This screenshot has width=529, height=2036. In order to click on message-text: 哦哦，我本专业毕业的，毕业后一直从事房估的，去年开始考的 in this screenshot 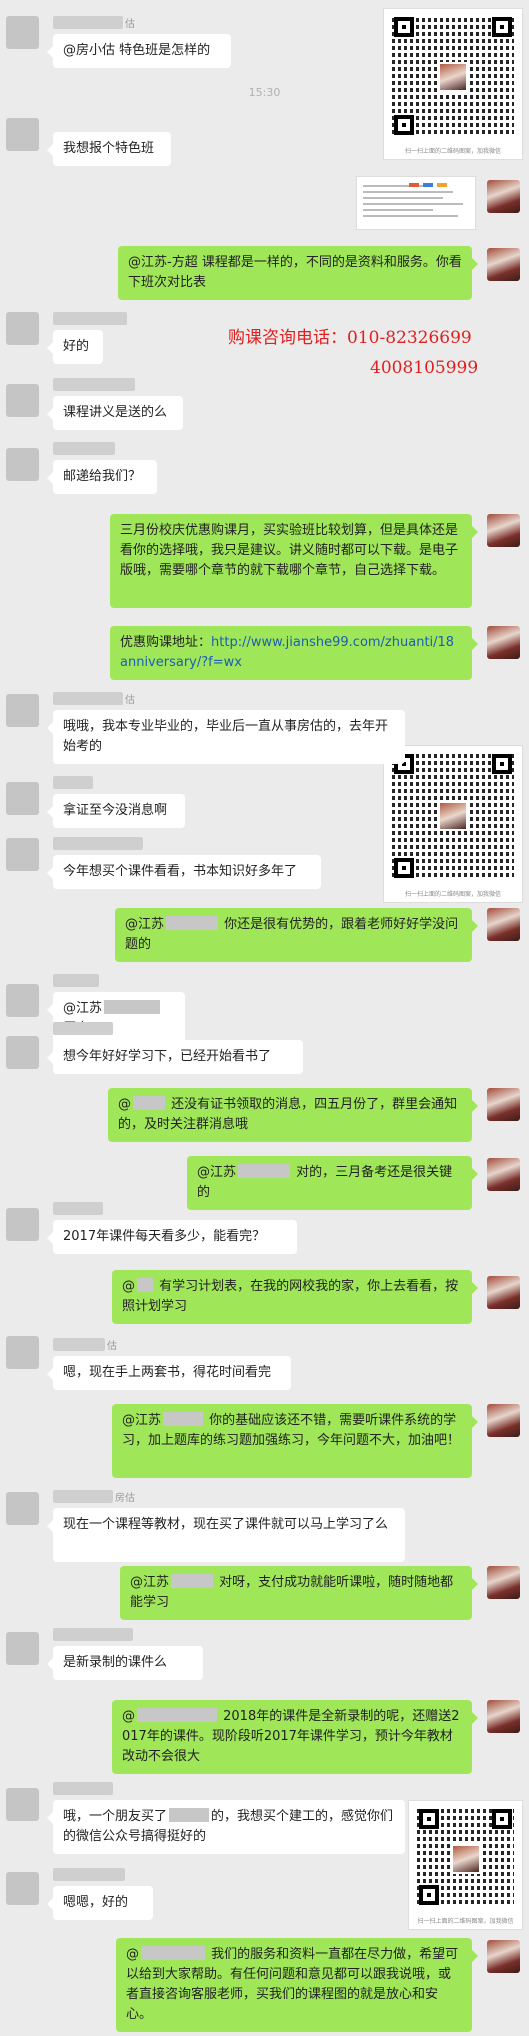, I will do `click(226, 736)`.